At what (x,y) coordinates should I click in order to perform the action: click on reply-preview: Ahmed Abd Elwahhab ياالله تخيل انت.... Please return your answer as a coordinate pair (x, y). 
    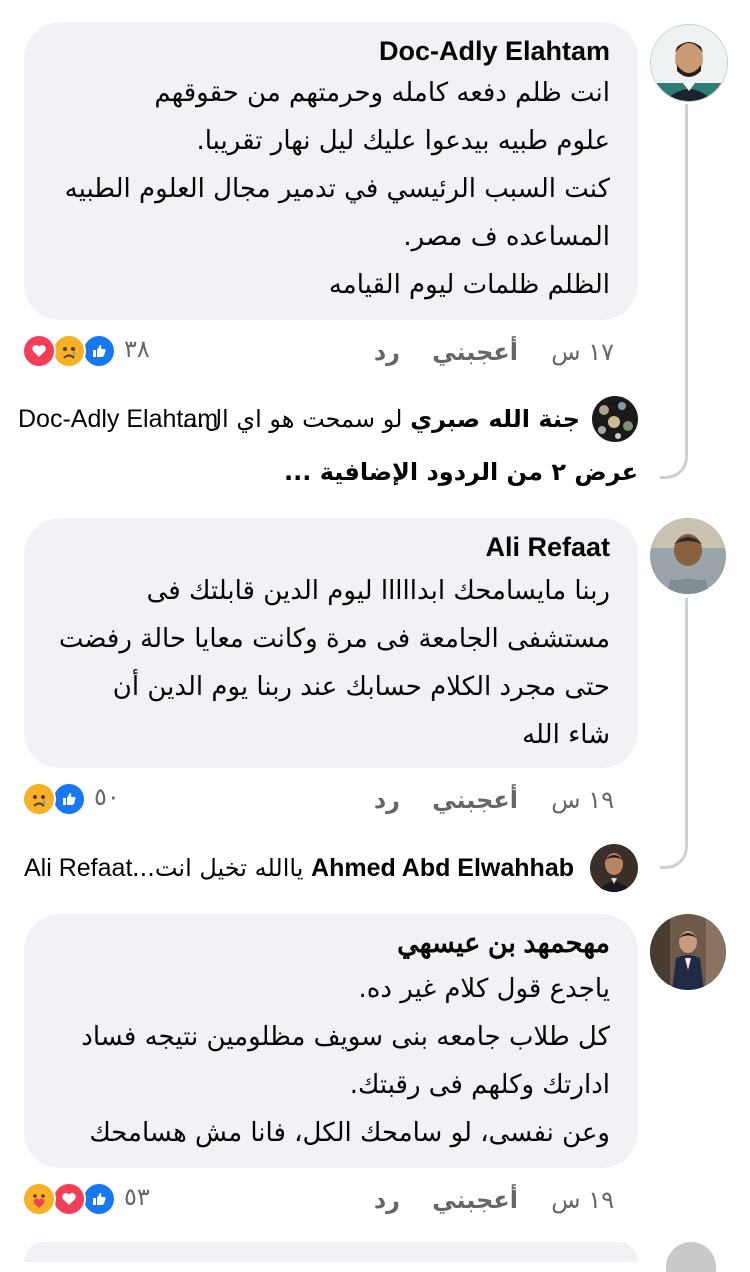
    Looking at the image, I should click on (353, 868).